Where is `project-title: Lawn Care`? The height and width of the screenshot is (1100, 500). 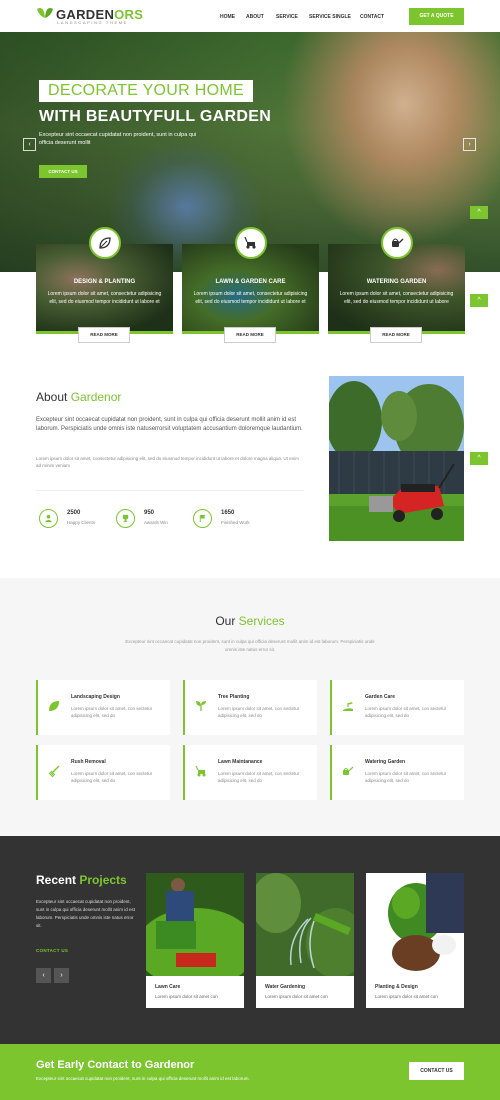 project-title: Lawn Care is located at coordinates (168, 987).